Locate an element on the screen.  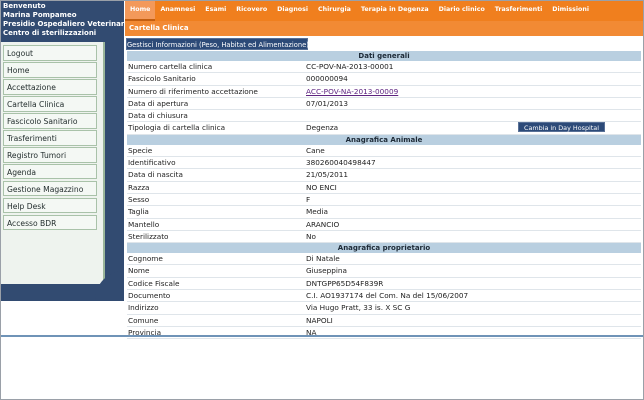
section-header-dati-generali: Dati generali is located at coordinates (384, 56).